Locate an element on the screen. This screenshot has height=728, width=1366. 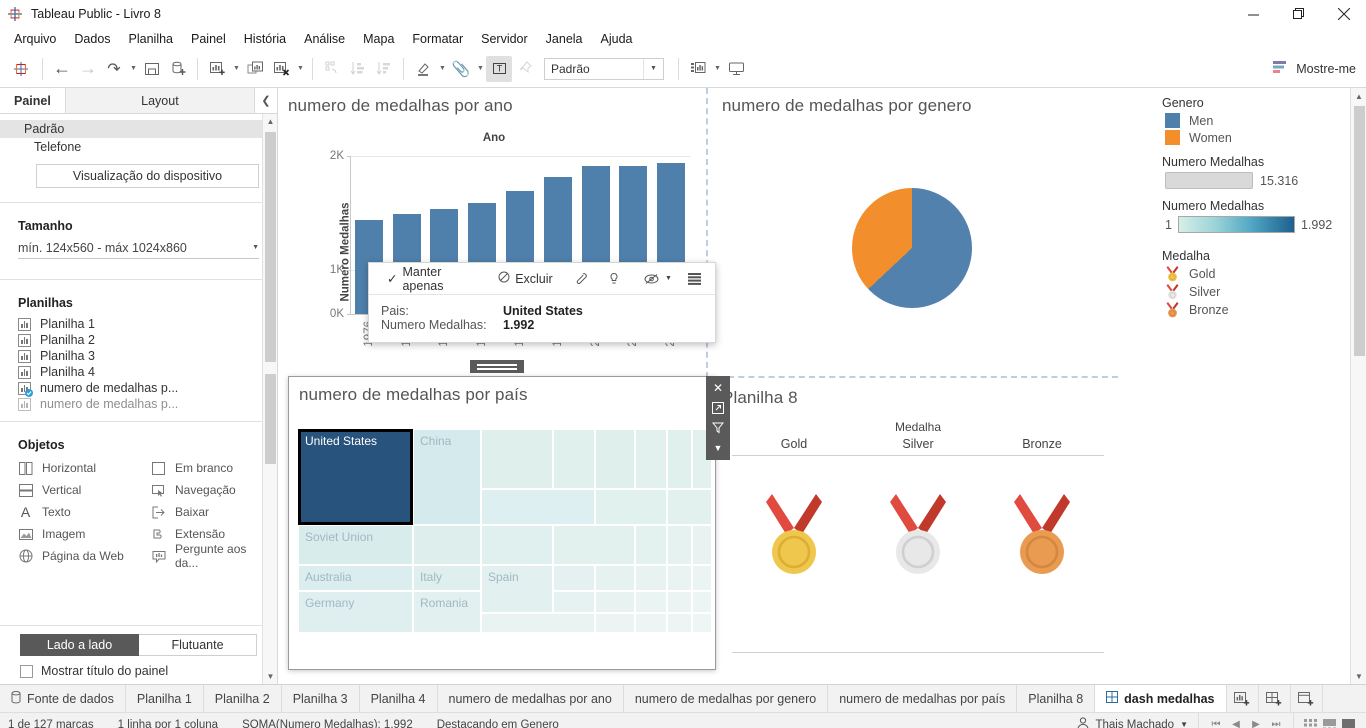
refresh-datasource-button: ↷ is located at coordinates (114, 69).